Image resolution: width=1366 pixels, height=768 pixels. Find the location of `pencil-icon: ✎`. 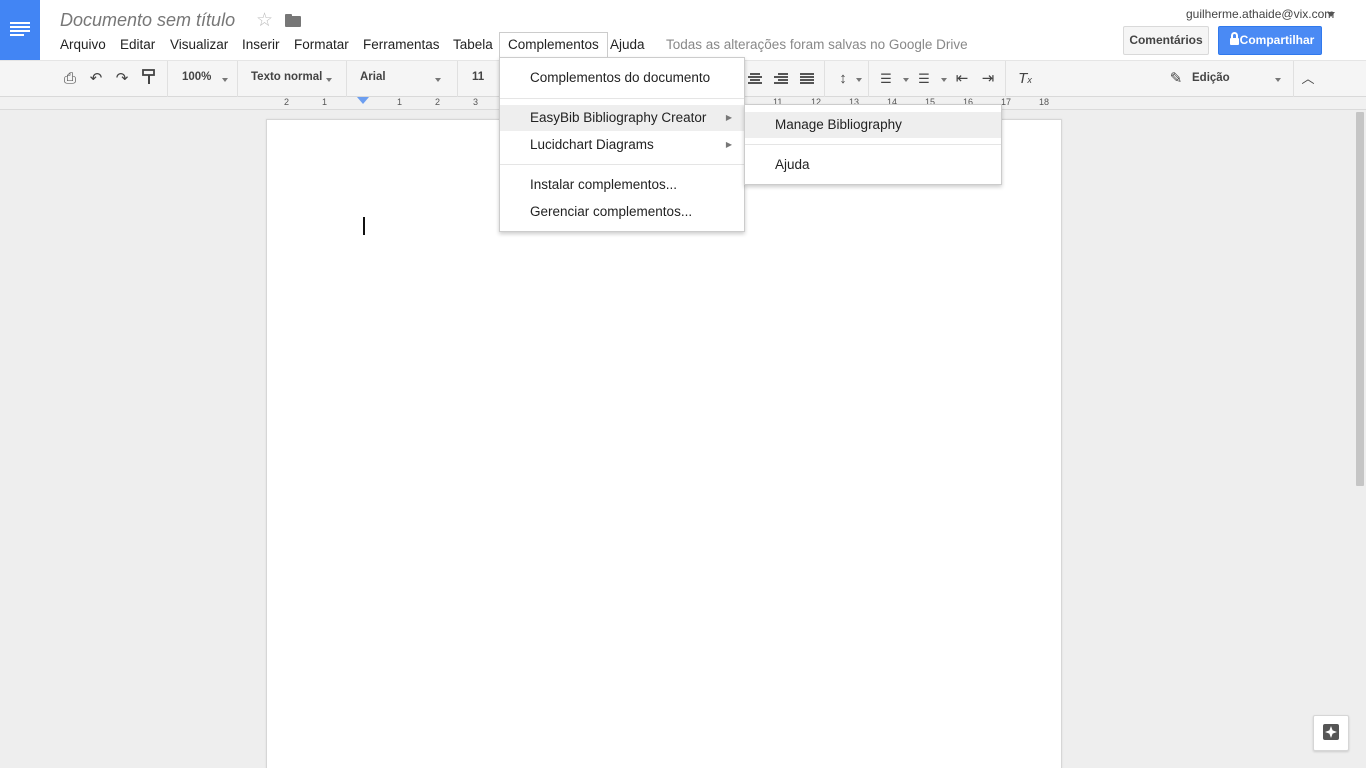

pencil-icon: ✎ is located at coordinates (1176, 78).